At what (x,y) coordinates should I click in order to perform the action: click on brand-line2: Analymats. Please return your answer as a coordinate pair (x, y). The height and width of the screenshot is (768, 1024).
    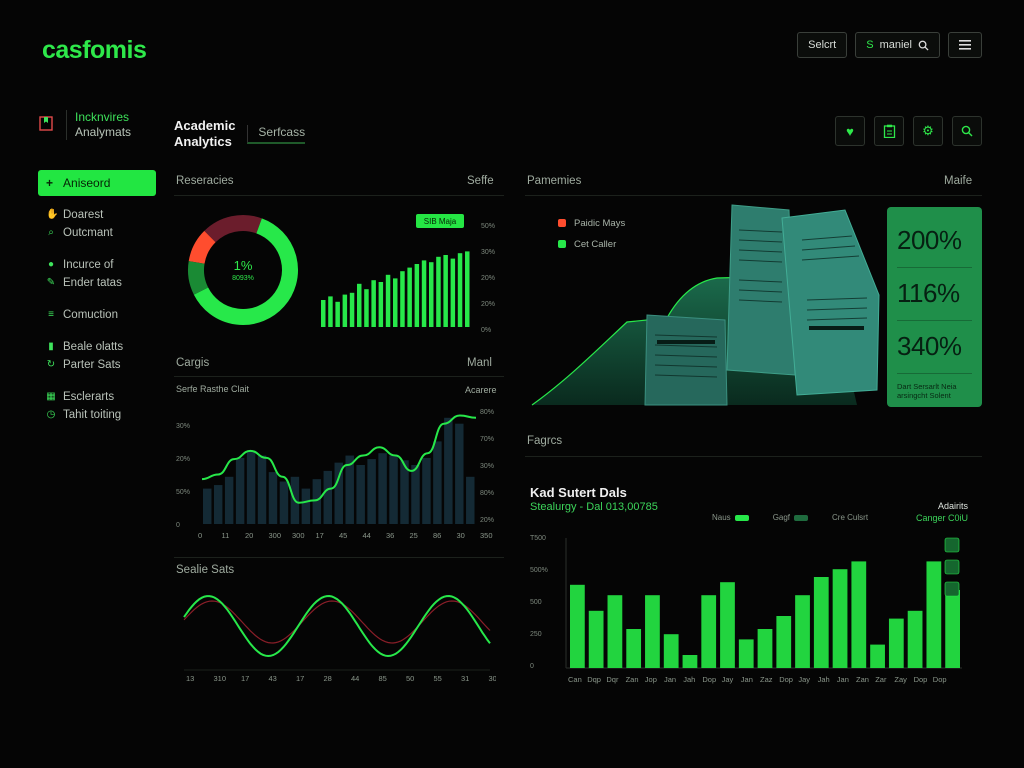
    Looking at the image, I should click on (103, 132).